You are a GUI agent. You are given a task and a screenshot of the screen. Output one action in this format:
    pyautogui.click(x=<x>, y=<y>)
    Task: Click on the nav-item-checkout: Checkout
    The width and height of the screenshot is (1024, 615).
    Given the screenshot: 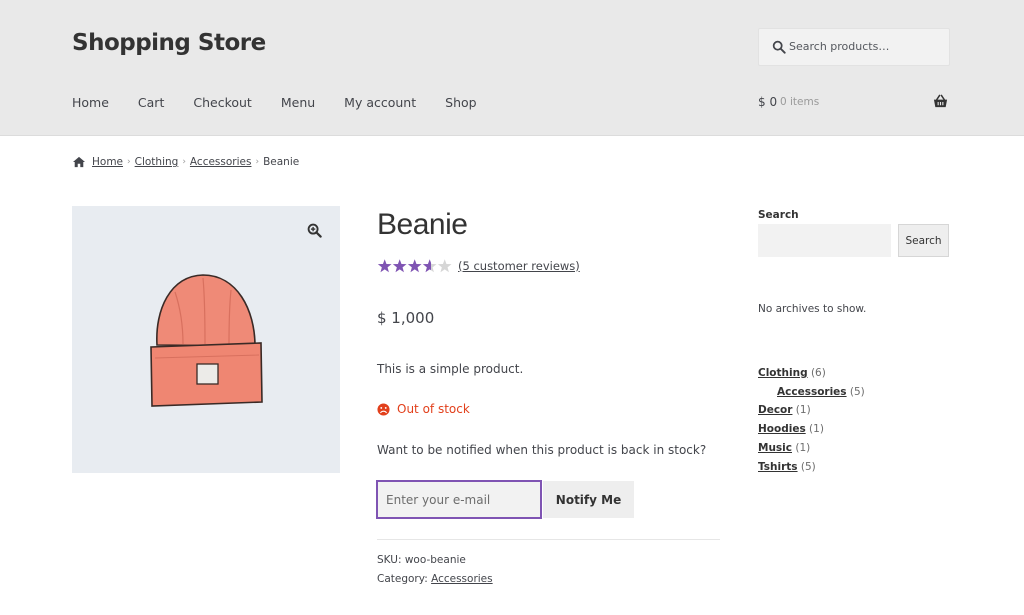 What is the action you would take?
    pyautogui.click(x=222, y=102)
    